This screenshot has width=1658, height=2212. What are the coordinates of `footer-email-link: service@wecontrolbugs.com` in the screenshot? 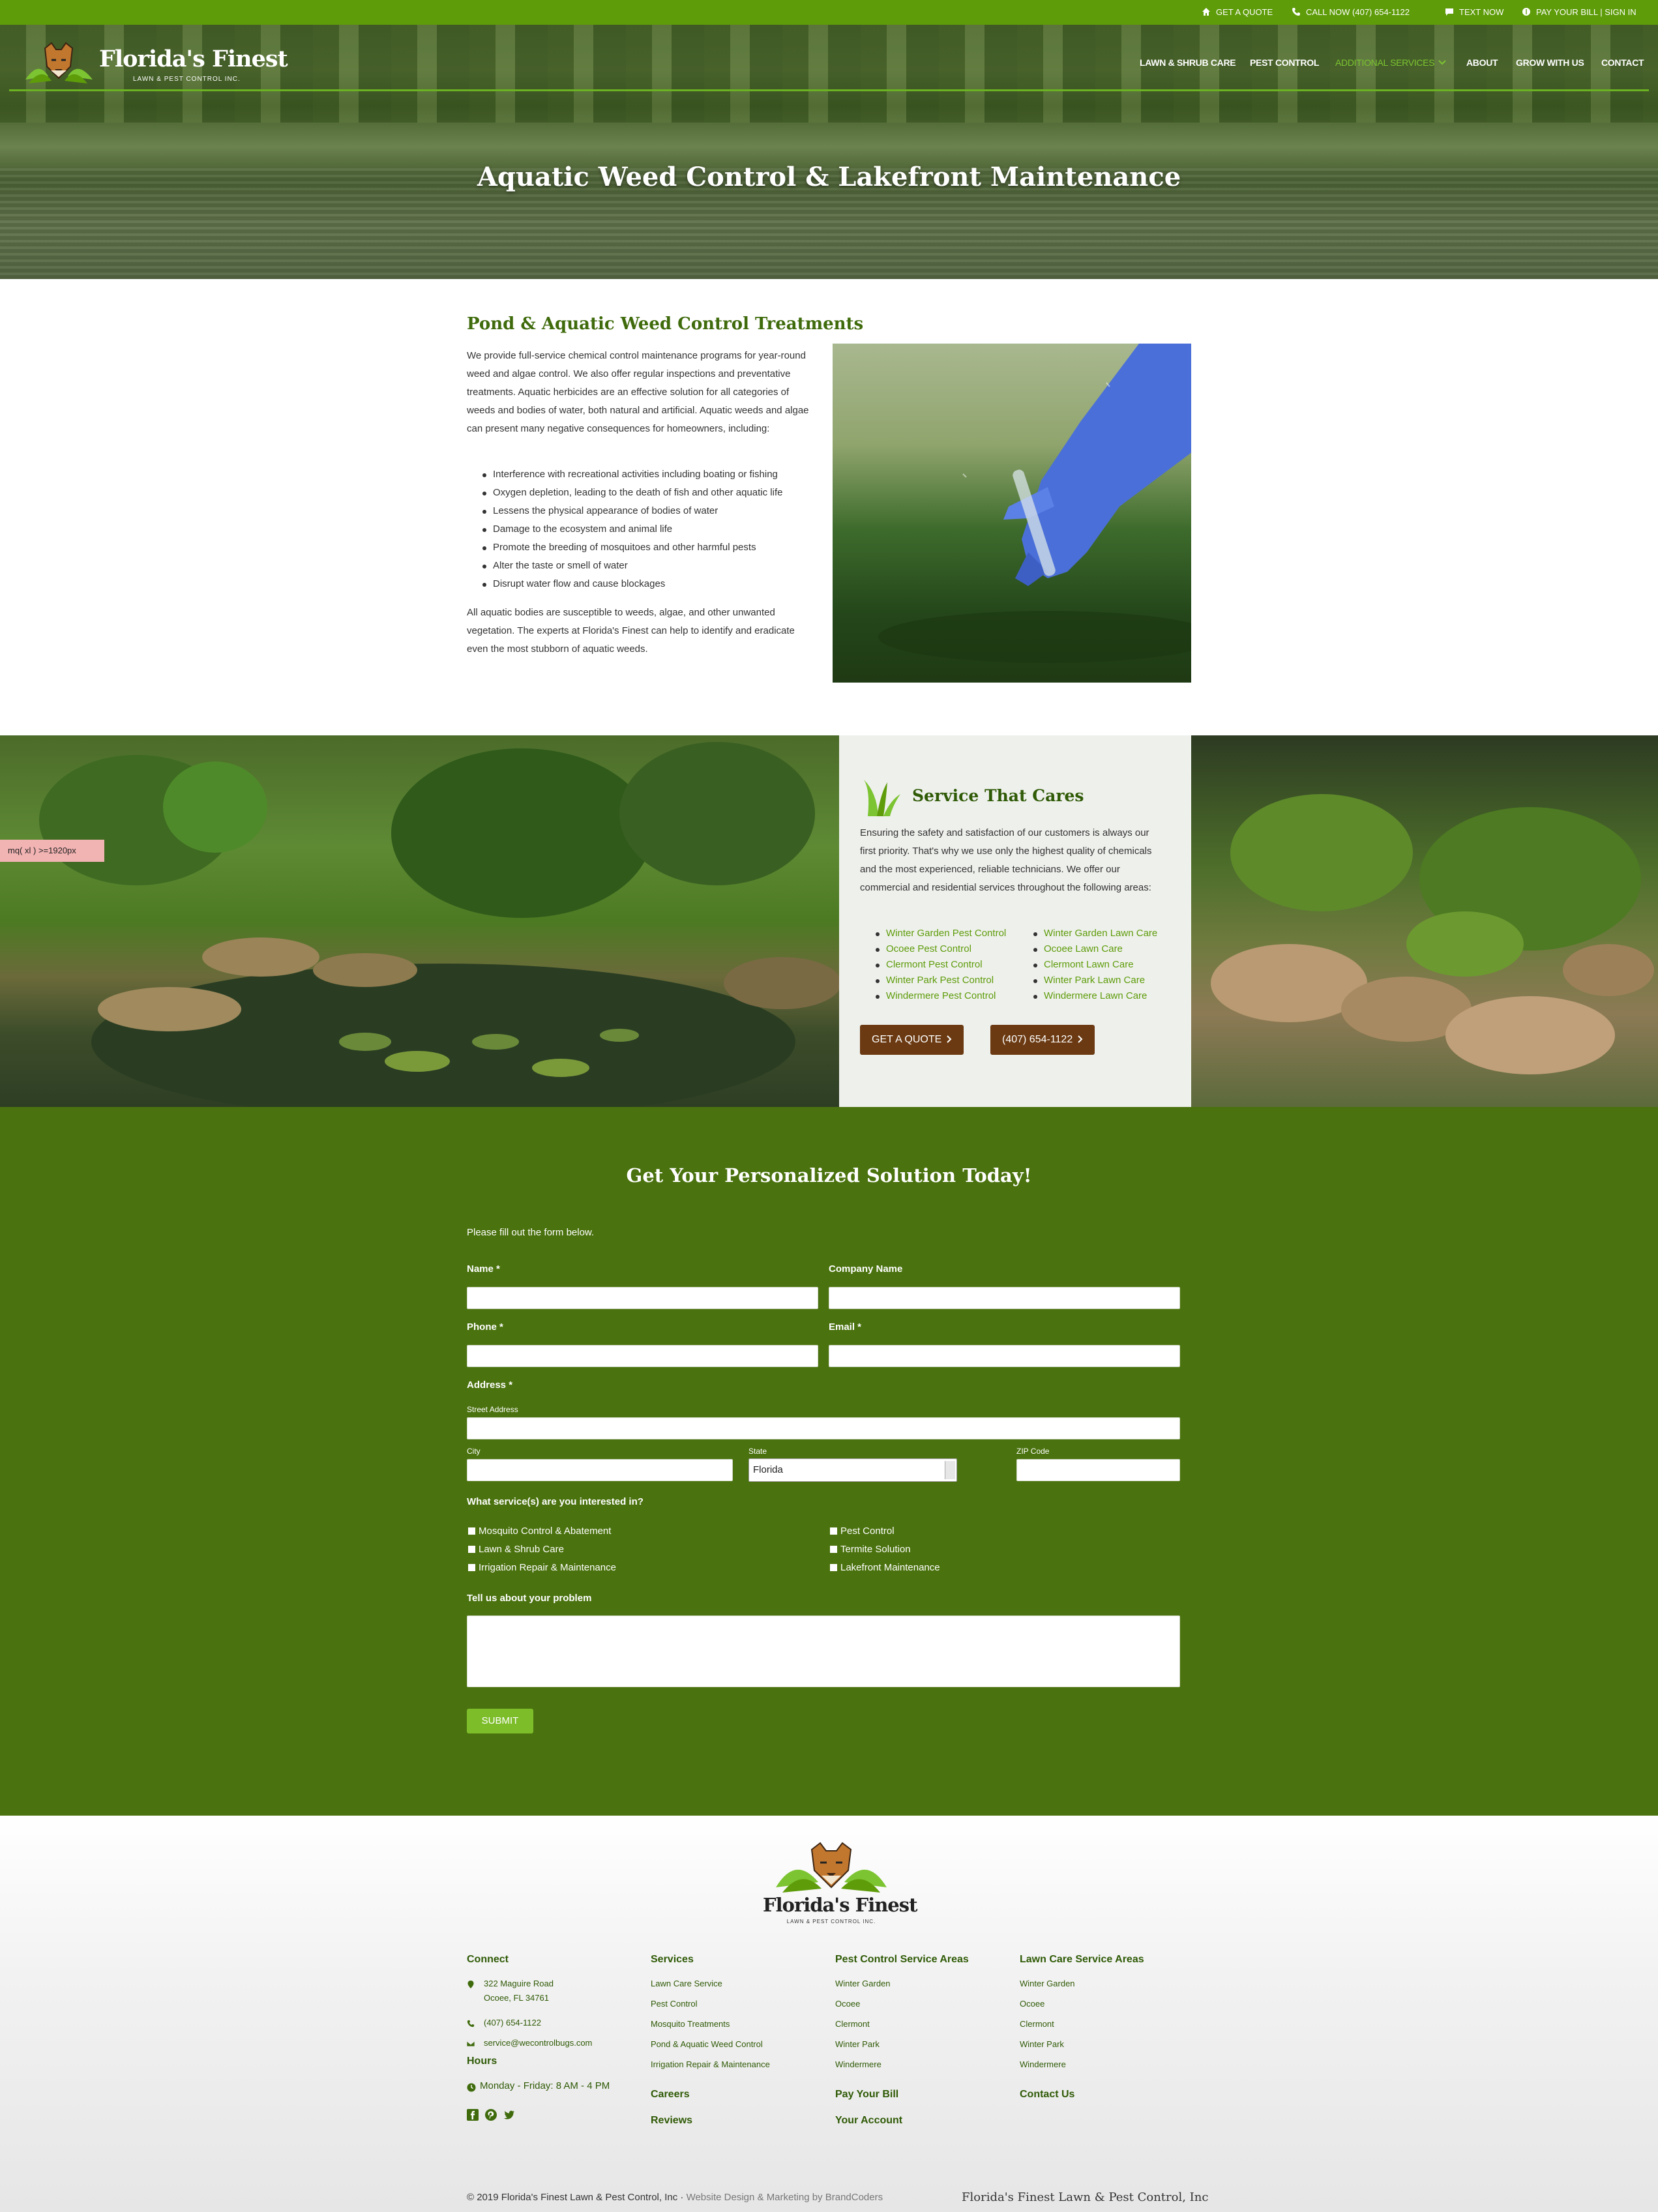 It's located at (538, 2043).